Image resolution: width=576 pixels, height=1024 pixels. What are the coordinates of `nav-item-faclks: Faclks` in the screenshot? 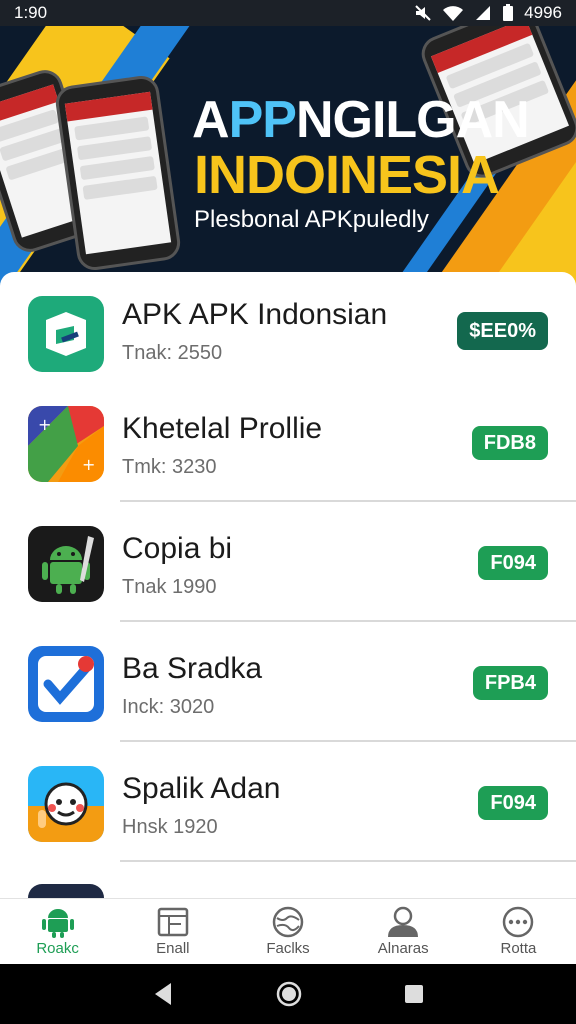 It's located at (287, 931).